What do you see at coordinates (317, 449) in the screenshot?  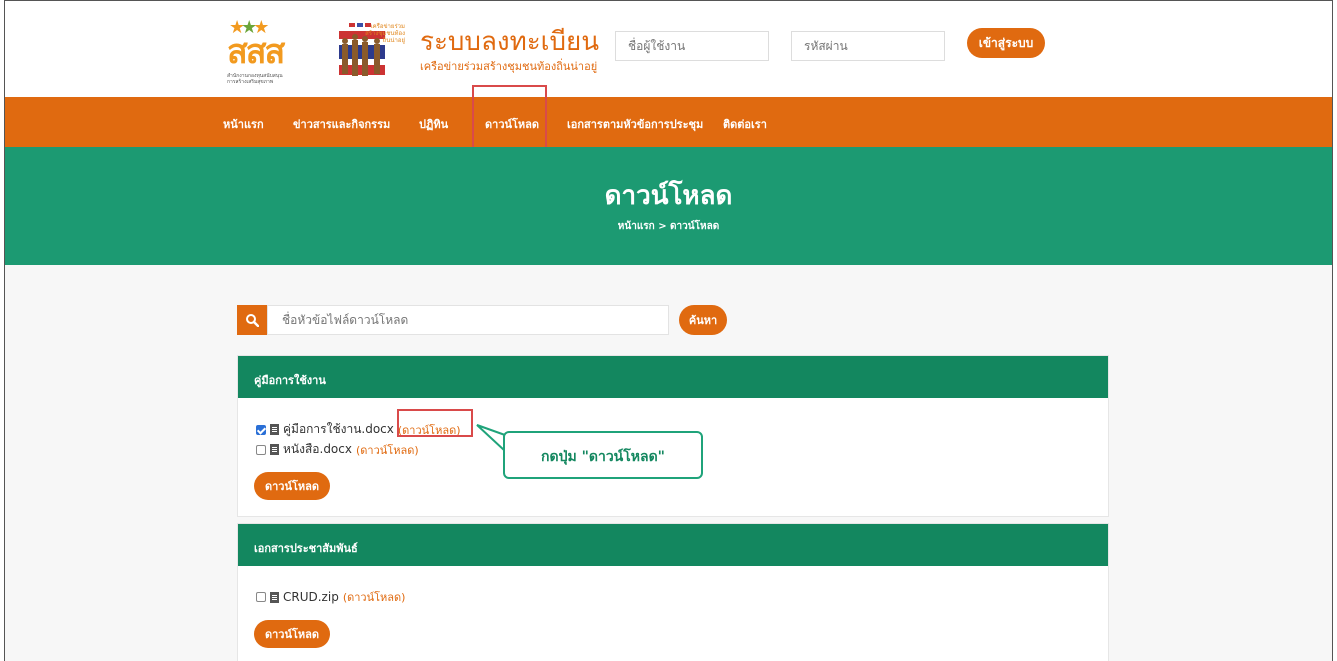 I see `file-name: หนังสือ.docx` at bounding box center [317, 449].